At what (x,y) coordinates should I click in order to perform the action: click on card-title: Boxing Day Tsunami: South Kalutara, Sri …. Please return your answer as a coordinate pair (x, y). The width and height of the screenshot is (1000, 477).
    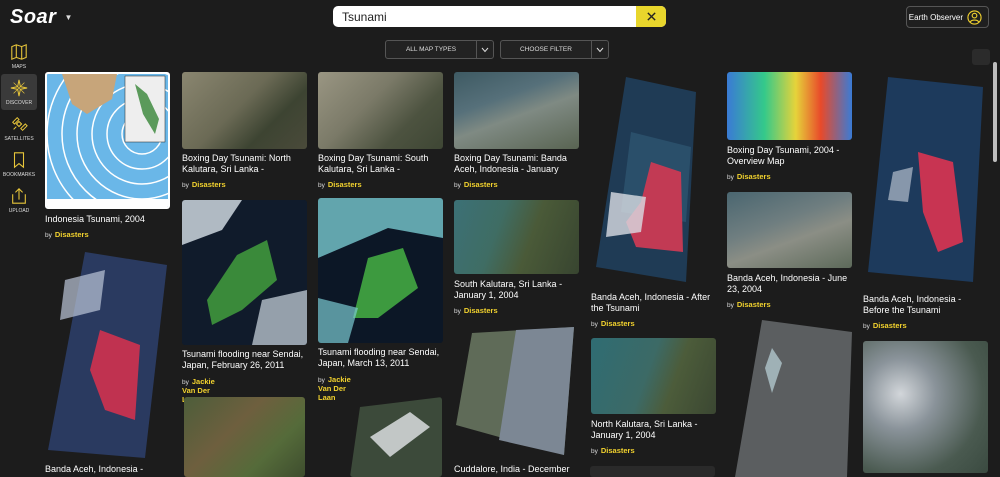
    Looking at the image, I should click on (373, 163).